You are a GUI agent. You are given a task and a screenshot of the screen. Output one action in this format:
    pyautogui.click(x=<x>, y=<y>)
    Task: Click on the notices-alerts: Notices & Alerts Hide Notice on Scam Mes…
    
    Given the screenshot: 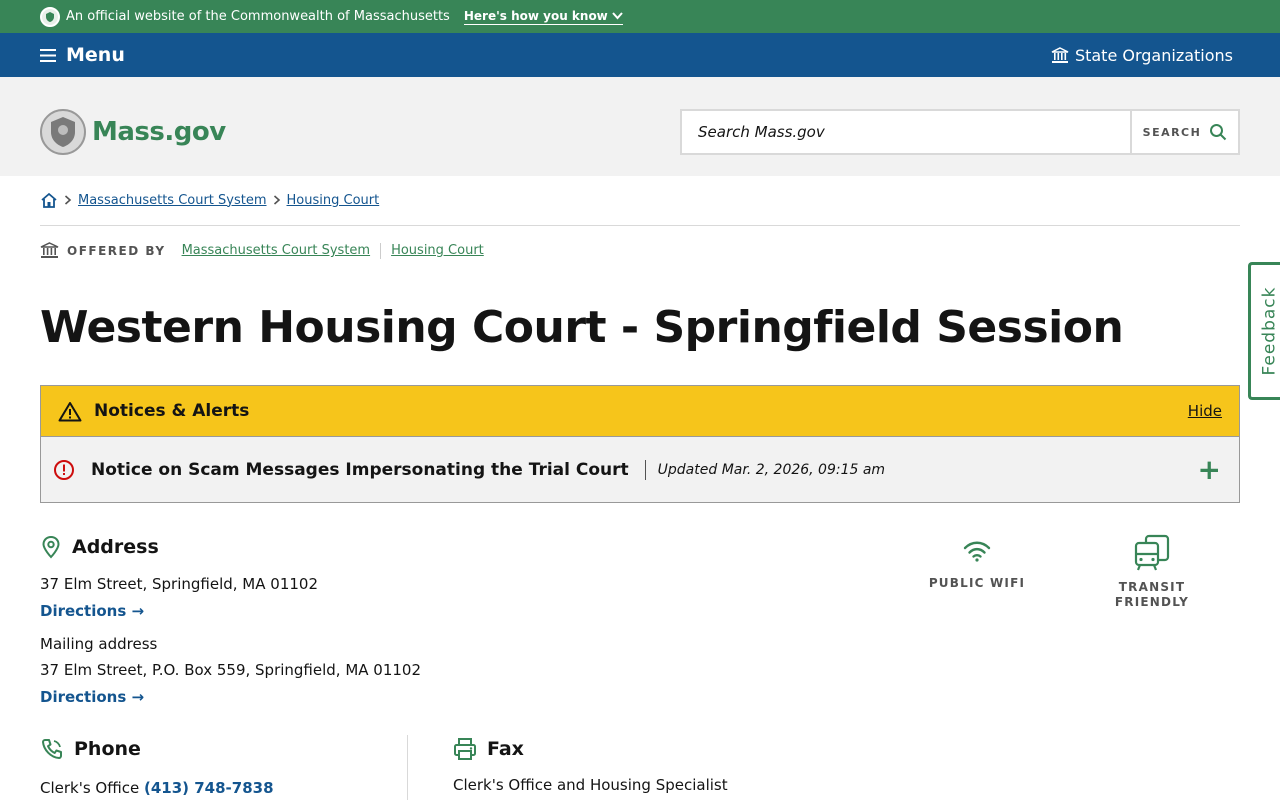 What is the action you would take?
    pyautogui.click(x=640, y=444)
    